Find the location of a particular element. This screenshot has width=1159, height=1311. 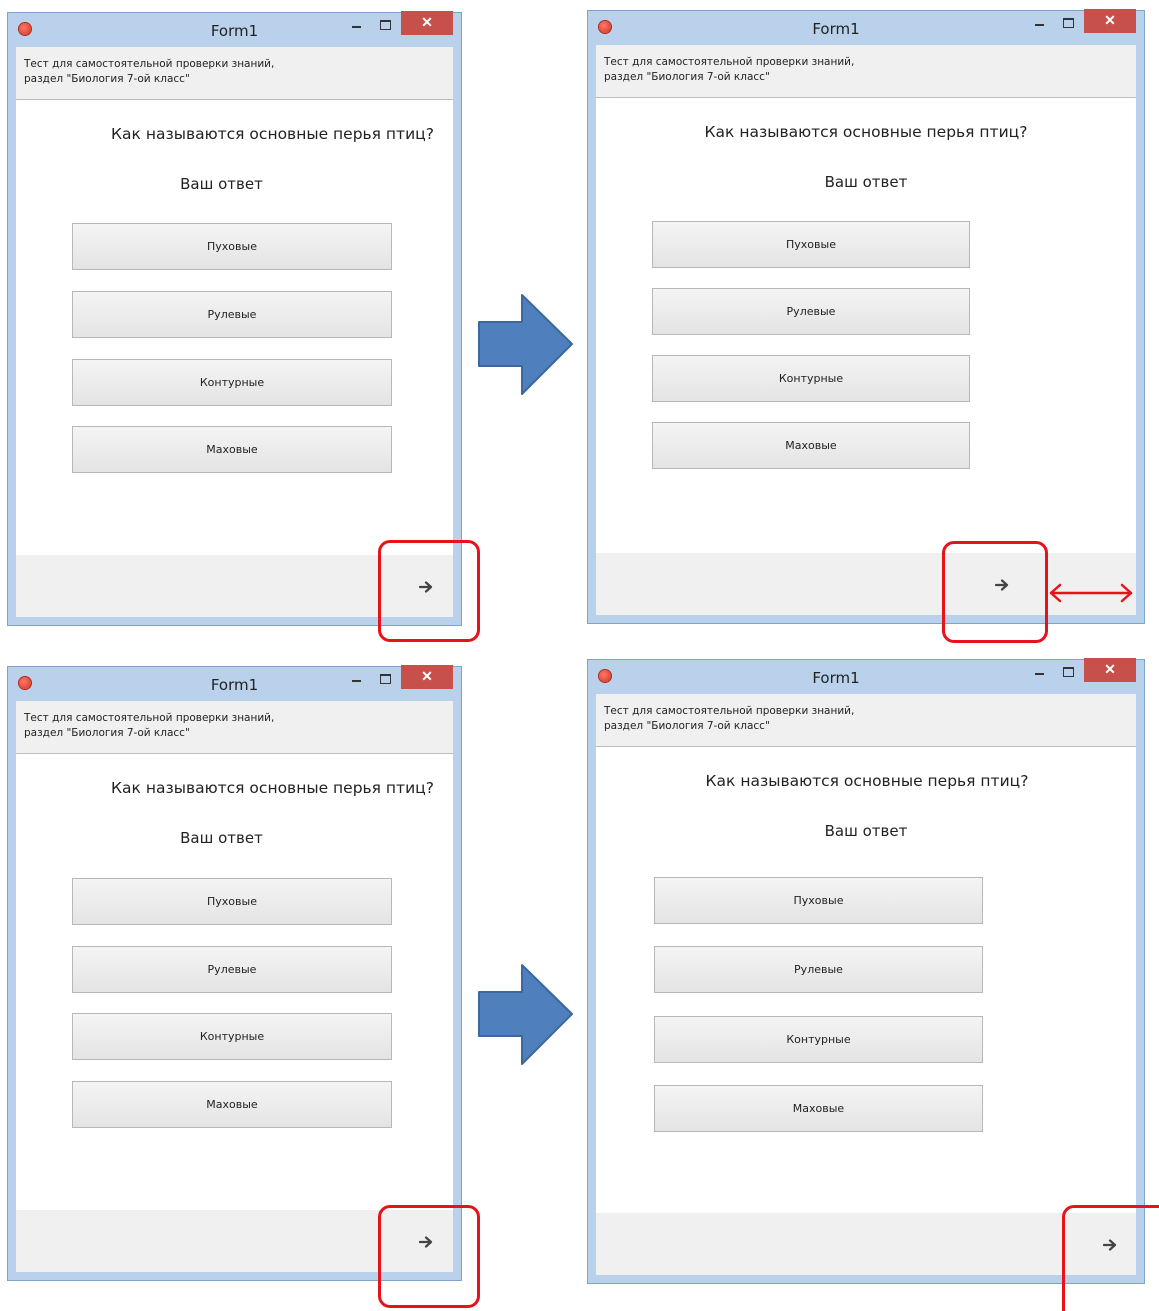

footer-bar is located at coordinates (866, 1244).